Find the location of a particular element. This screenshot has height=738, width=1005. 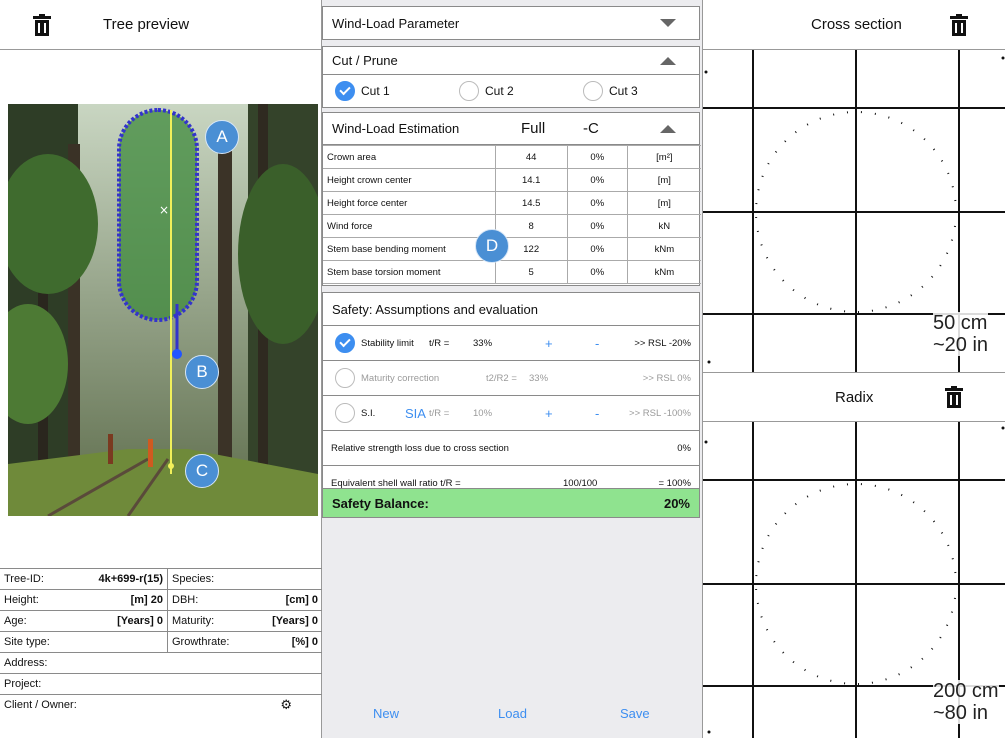

c-column-label: -C is located at coordinates (591, 128).